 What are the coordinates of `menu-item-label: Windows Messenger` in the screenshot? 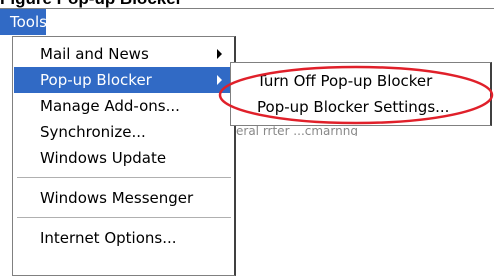 It's located at (117, 198).